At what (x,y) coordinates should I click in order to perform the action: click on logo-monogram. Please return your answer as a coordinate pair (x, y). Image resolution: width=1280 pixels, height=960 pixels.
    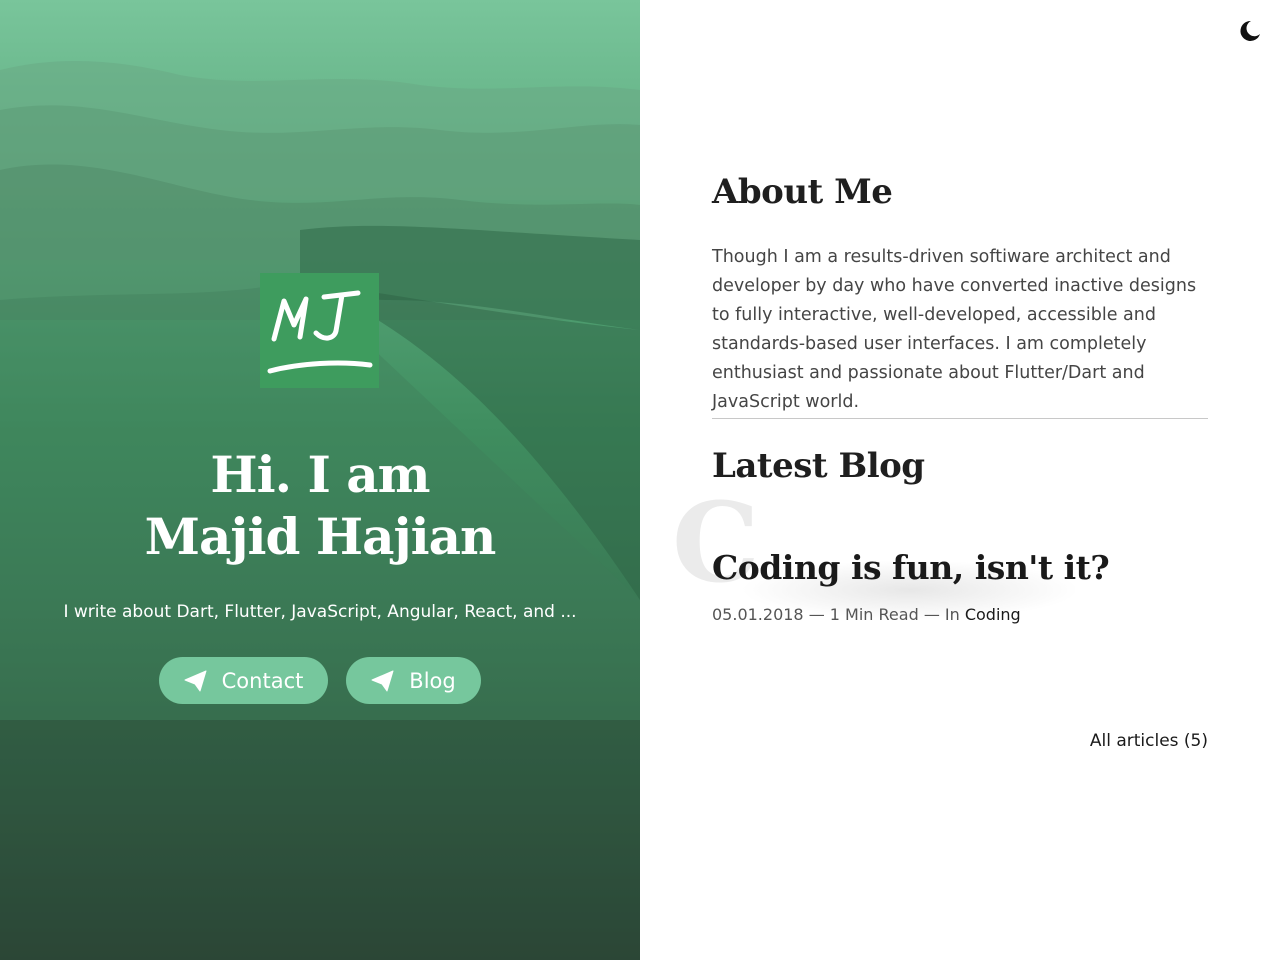
    Looking at the image, I should click on (320, 332).